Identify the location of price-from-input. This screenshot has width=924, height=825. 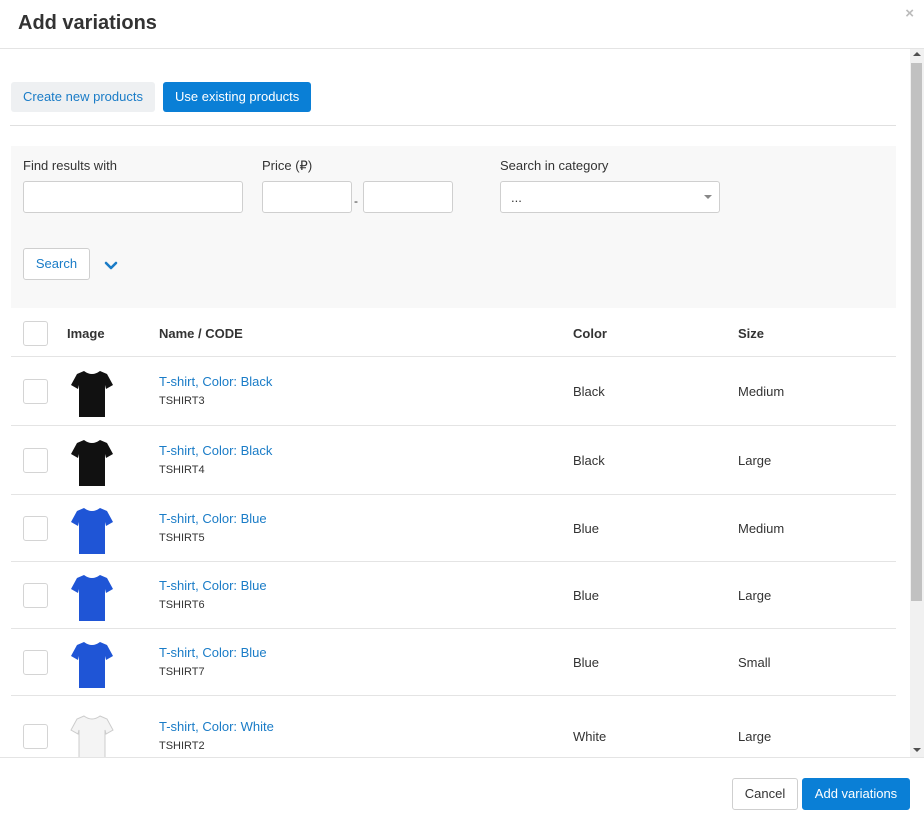
(307, 197).